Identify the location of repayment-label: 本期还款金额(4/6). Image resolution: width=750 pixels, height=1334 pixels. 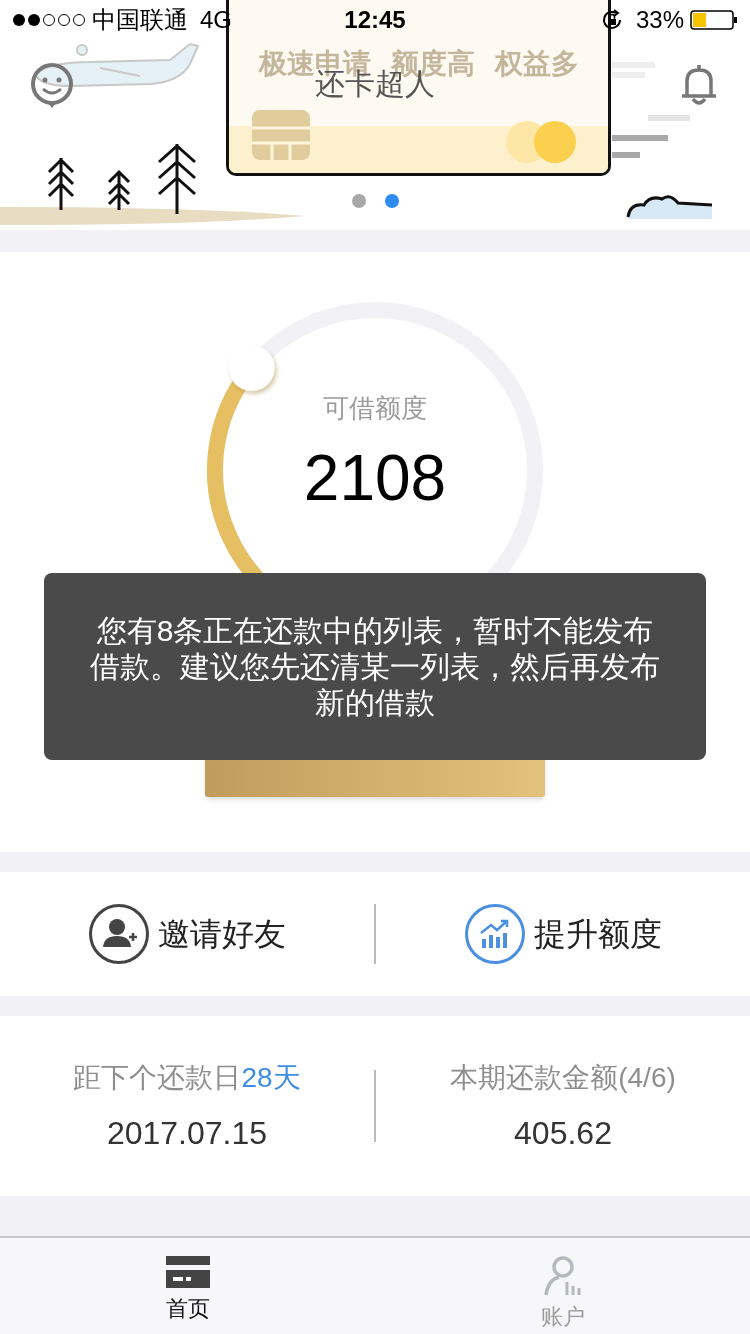
(563, 1078).